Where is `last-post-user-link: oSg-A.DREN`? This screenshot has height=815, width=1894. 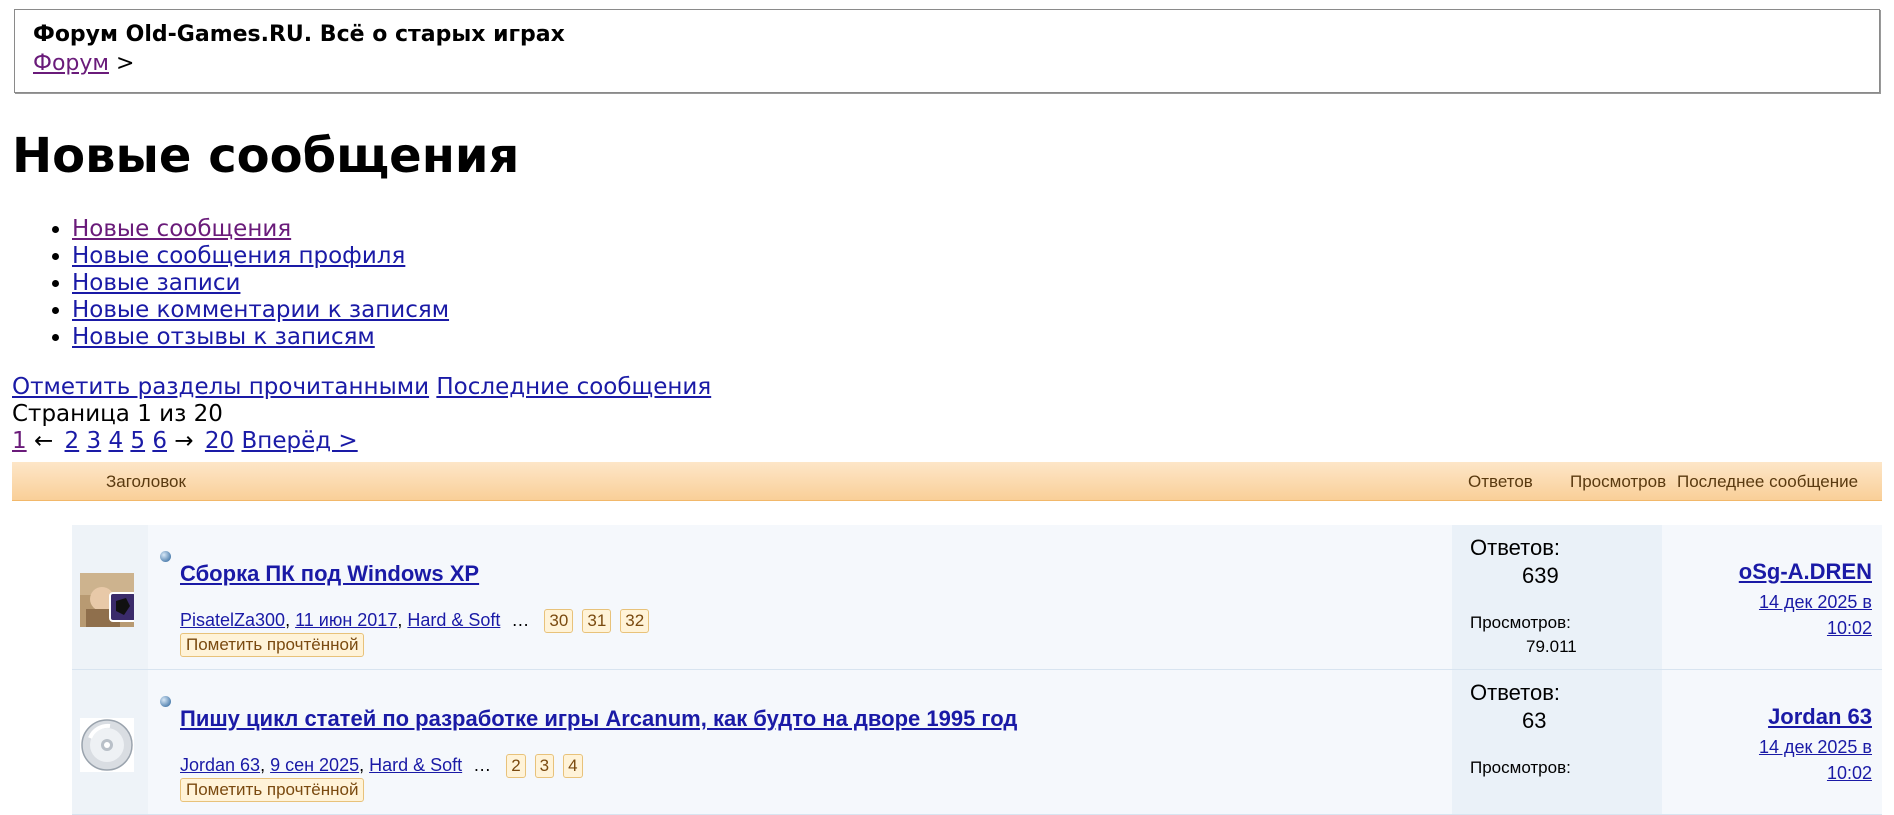
last-post-user-link: oSg-A.DREN is located at coordinates (1805, 572).